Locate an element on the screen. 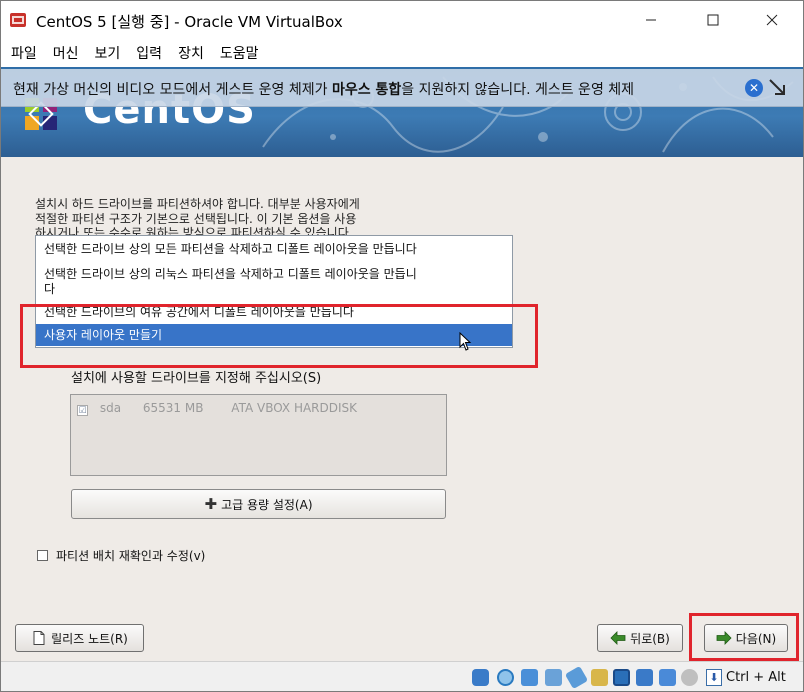  drive-model: ATA VBOX HARDDISK is located at coordinates (294, 408).